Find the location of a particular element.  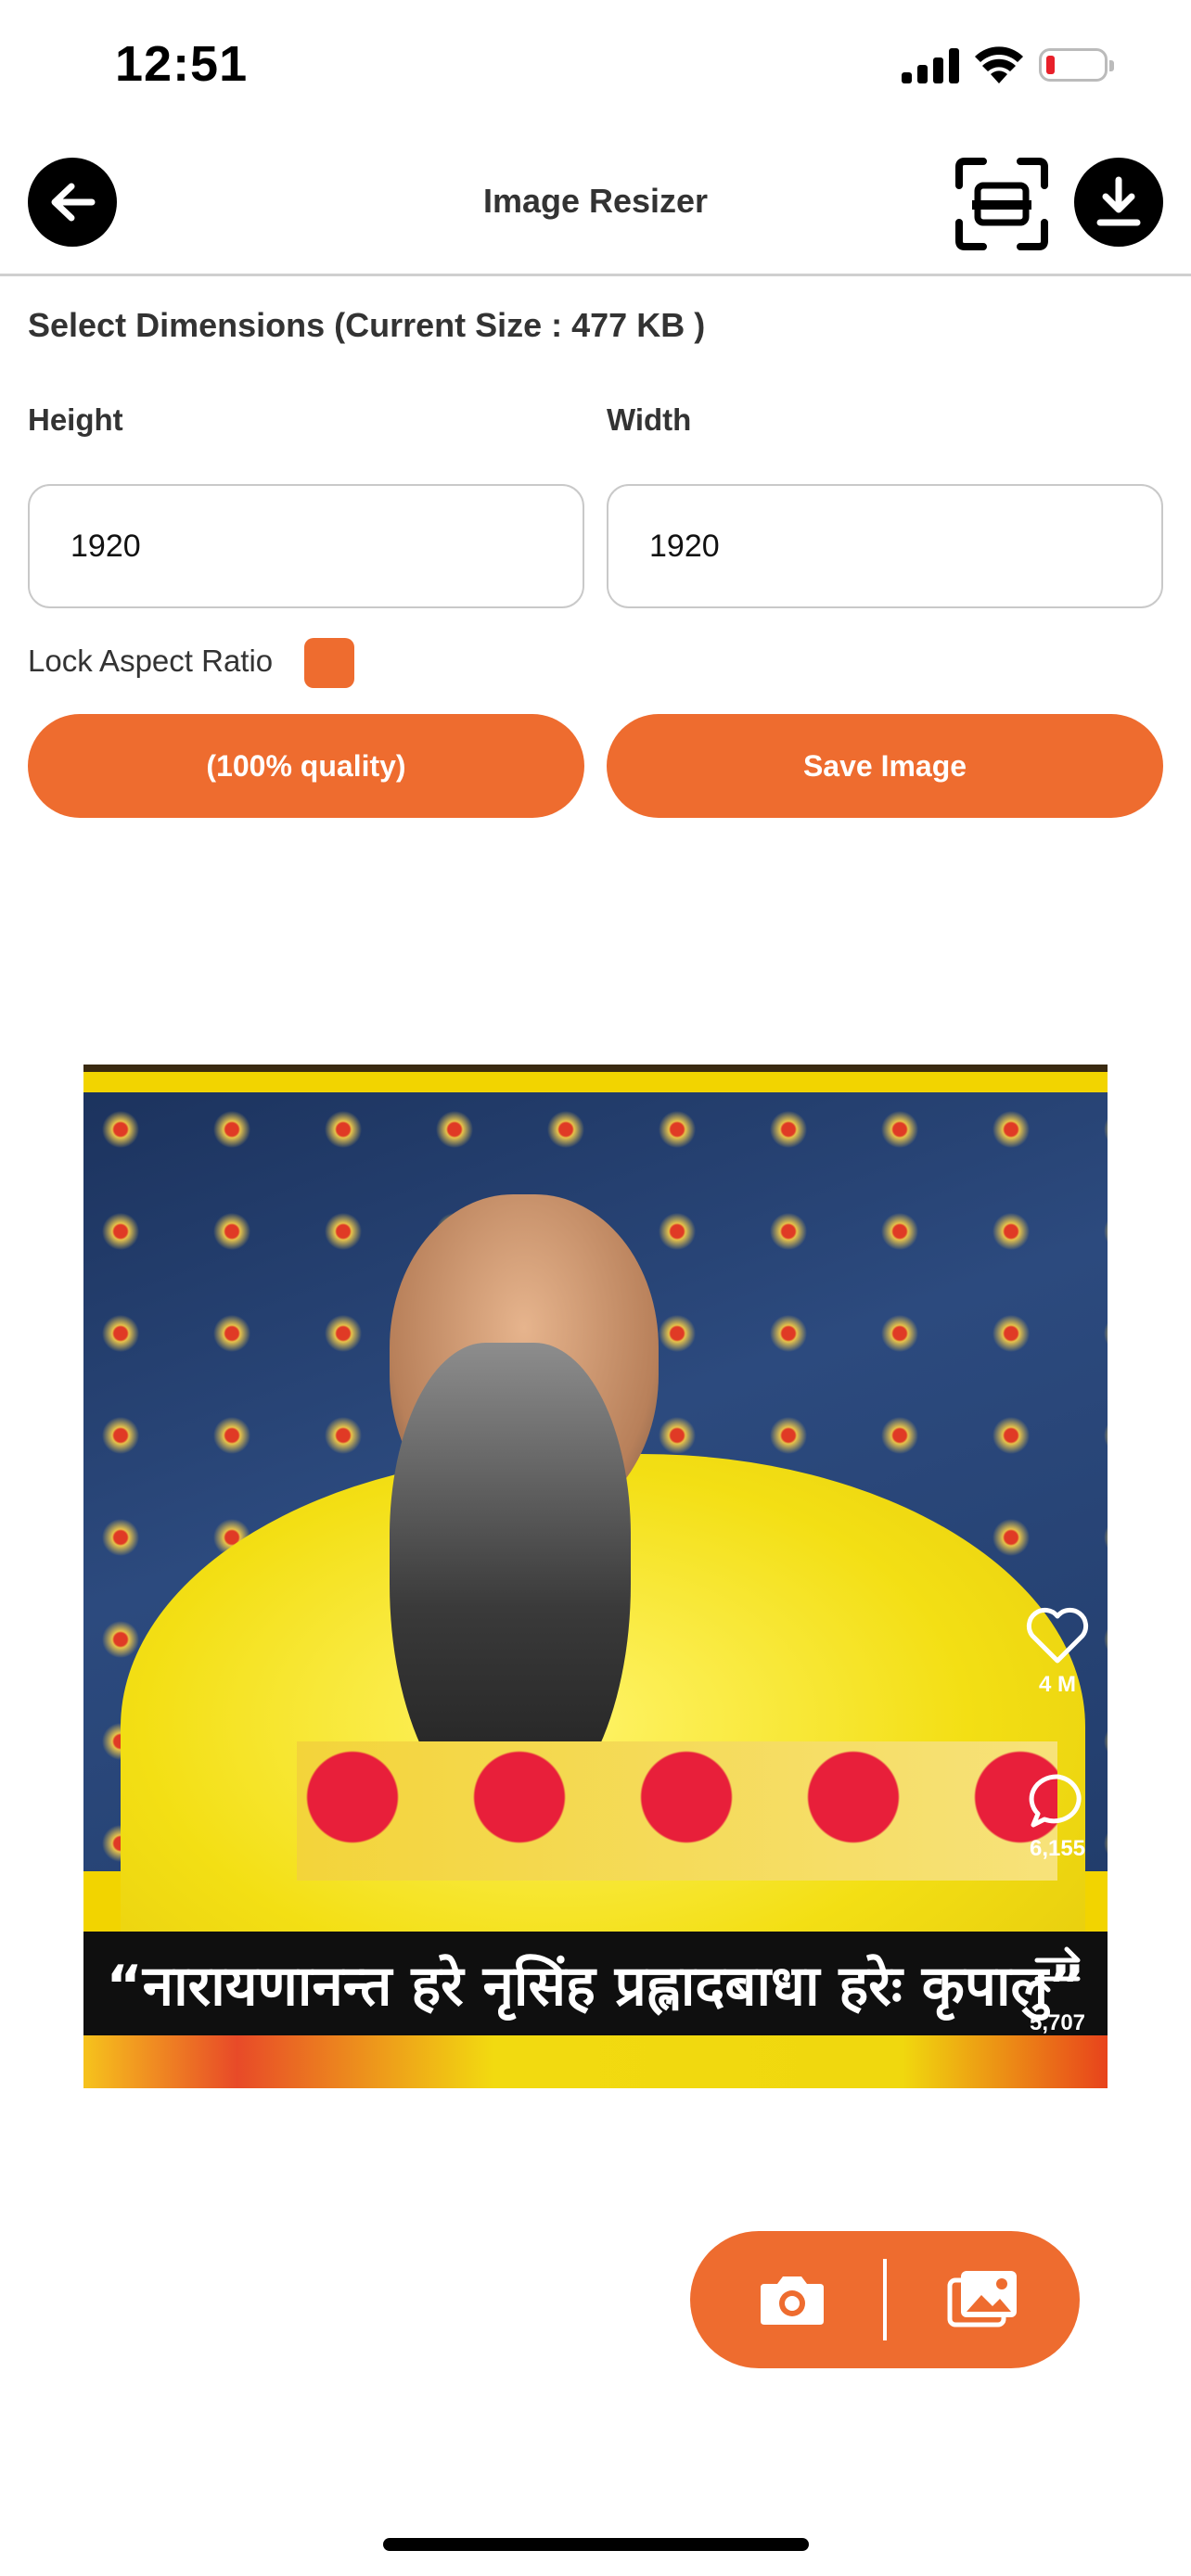

share-count: 5,707 is located at coordinates (1058, 2022).